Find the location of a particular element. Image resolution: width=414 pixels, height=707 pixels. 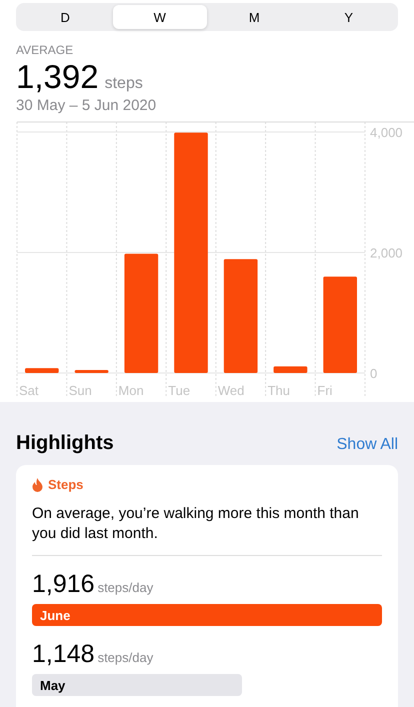

axis-category-label: Fri is located at coordinates (324, 390).